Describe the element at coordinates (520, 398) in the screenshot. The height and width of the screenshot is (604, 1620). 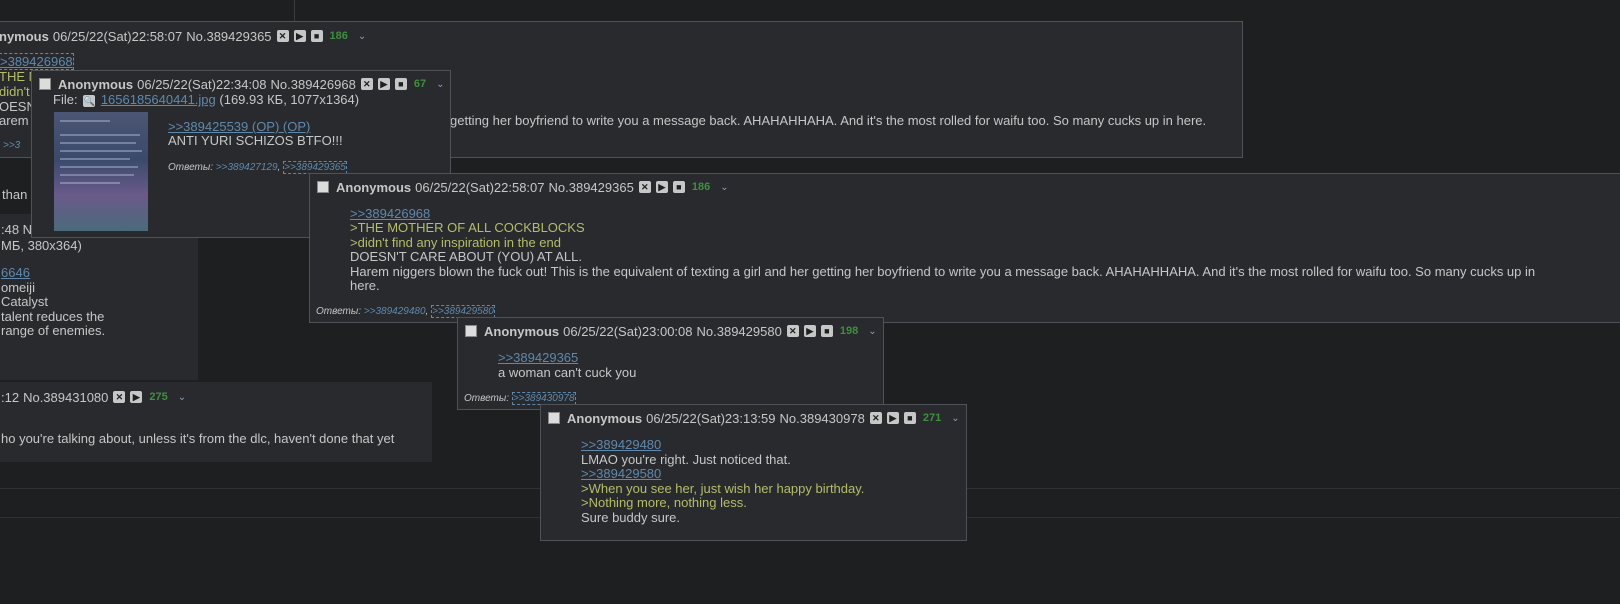
I see `replies-row: Ответы: >>389430978` at that location.